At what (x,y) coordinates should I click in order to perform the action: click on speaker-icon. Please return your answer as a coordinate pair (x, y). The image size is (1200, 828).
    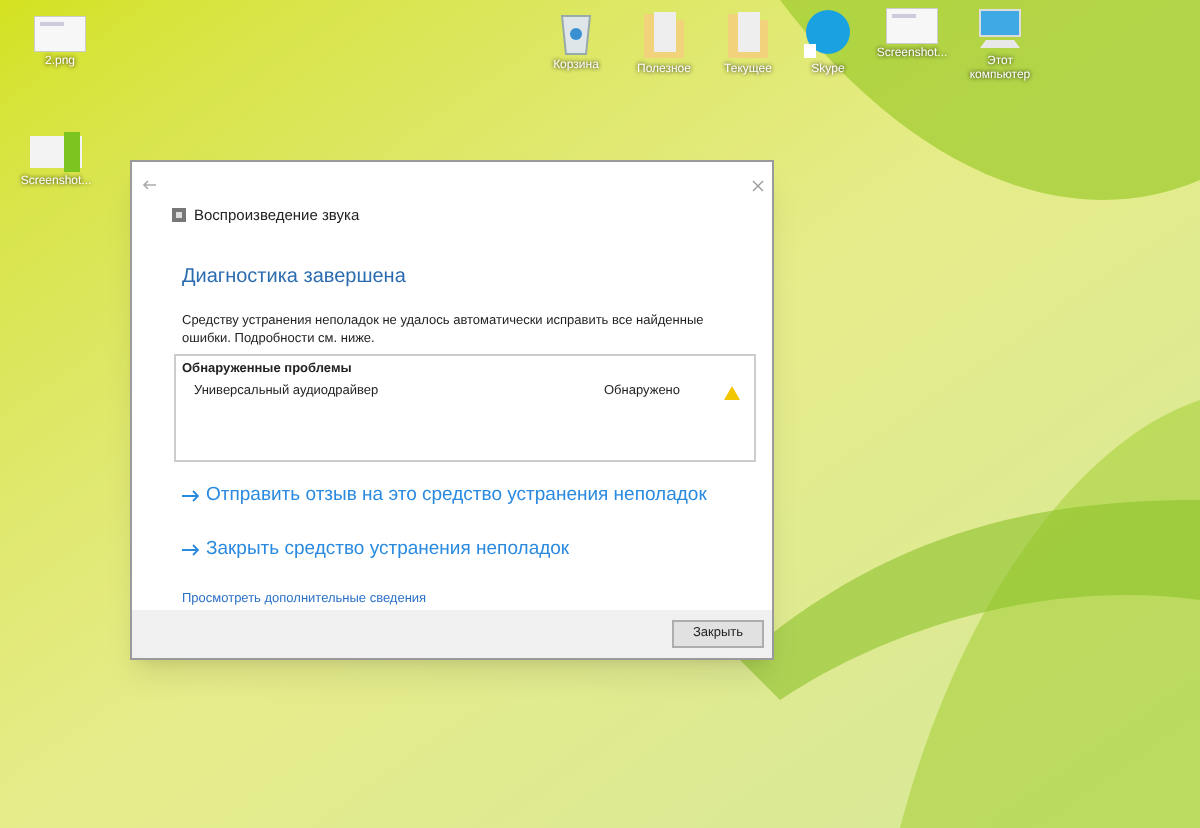
    Looking at the image, I should click on (179, 215).